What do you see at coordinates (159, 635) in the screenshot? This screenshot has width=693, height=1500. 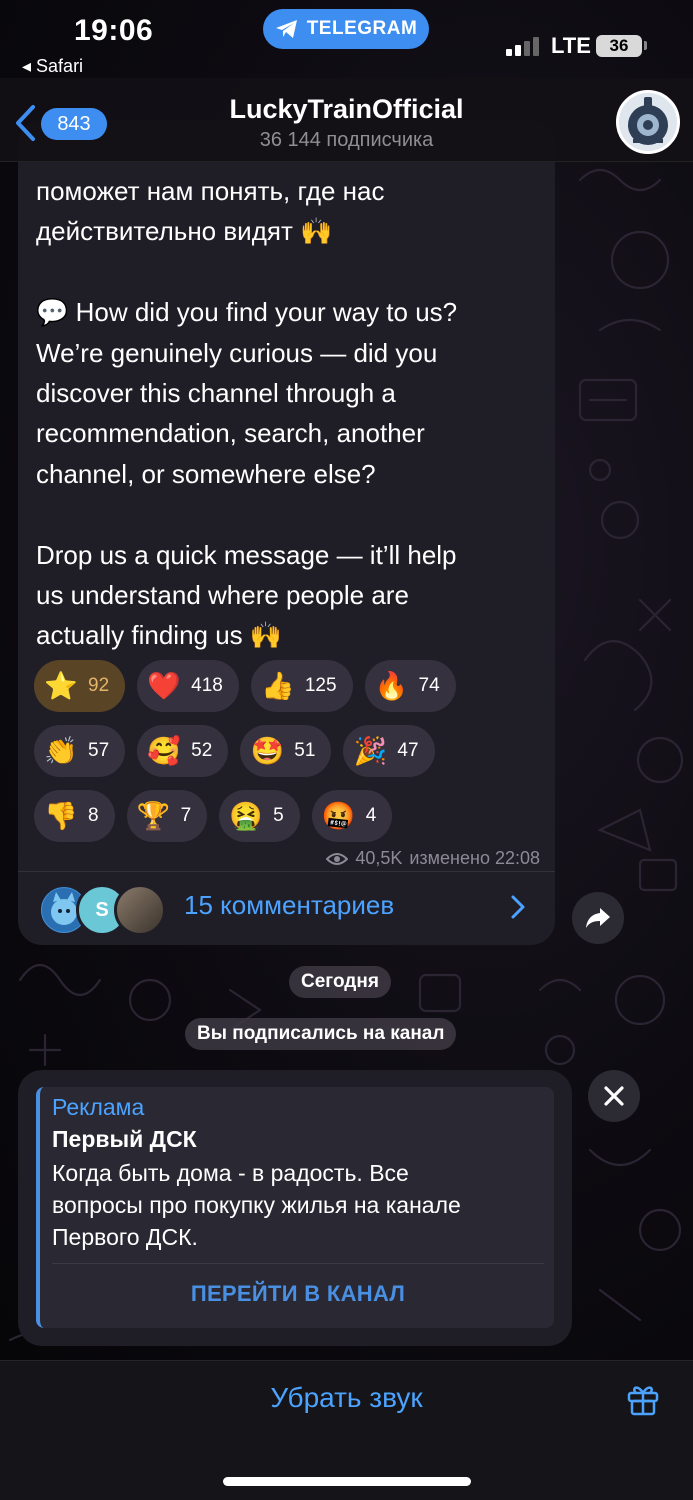 I see `post-line: actually finding us 🙌` at bounding box center [159, 635].